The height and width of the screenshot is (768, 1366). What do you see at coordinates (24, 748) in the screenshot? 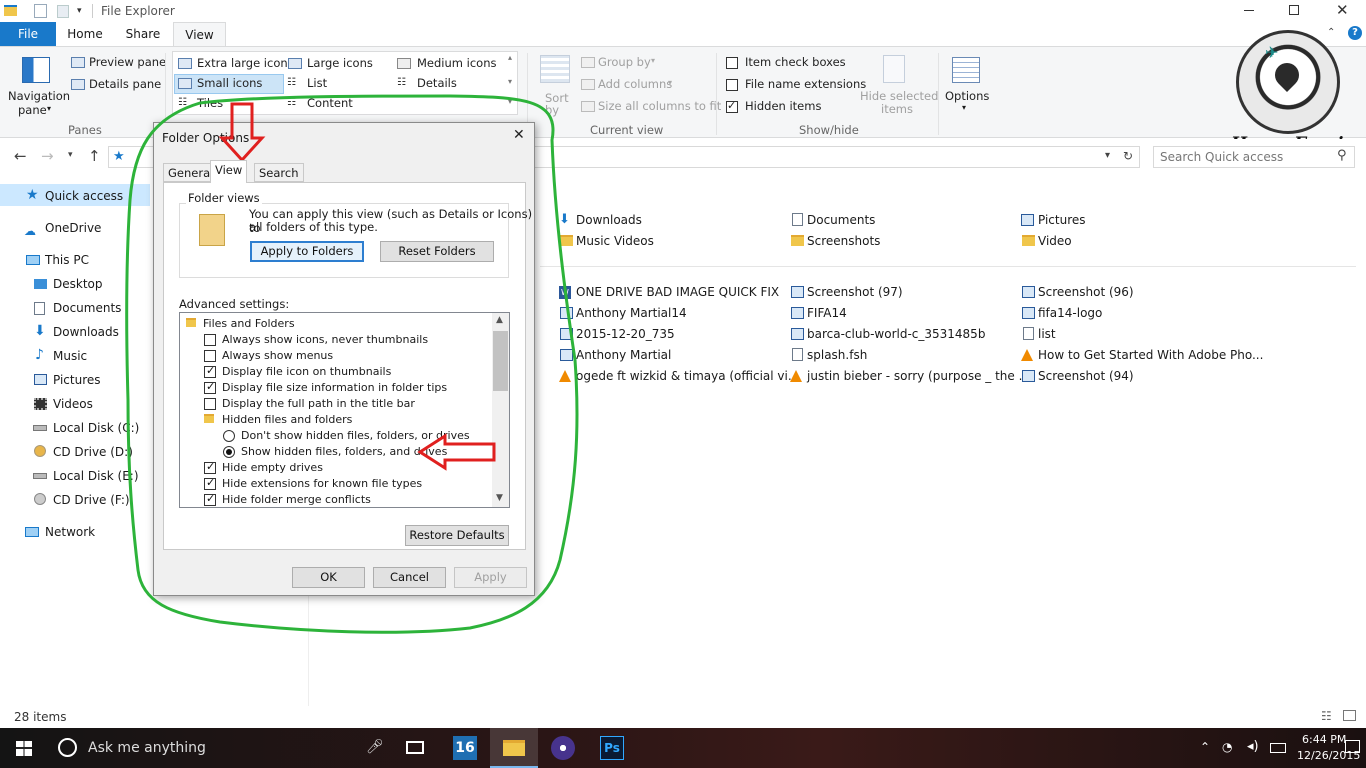
I see `start-icon-gap` at bounding box center [24, 748].